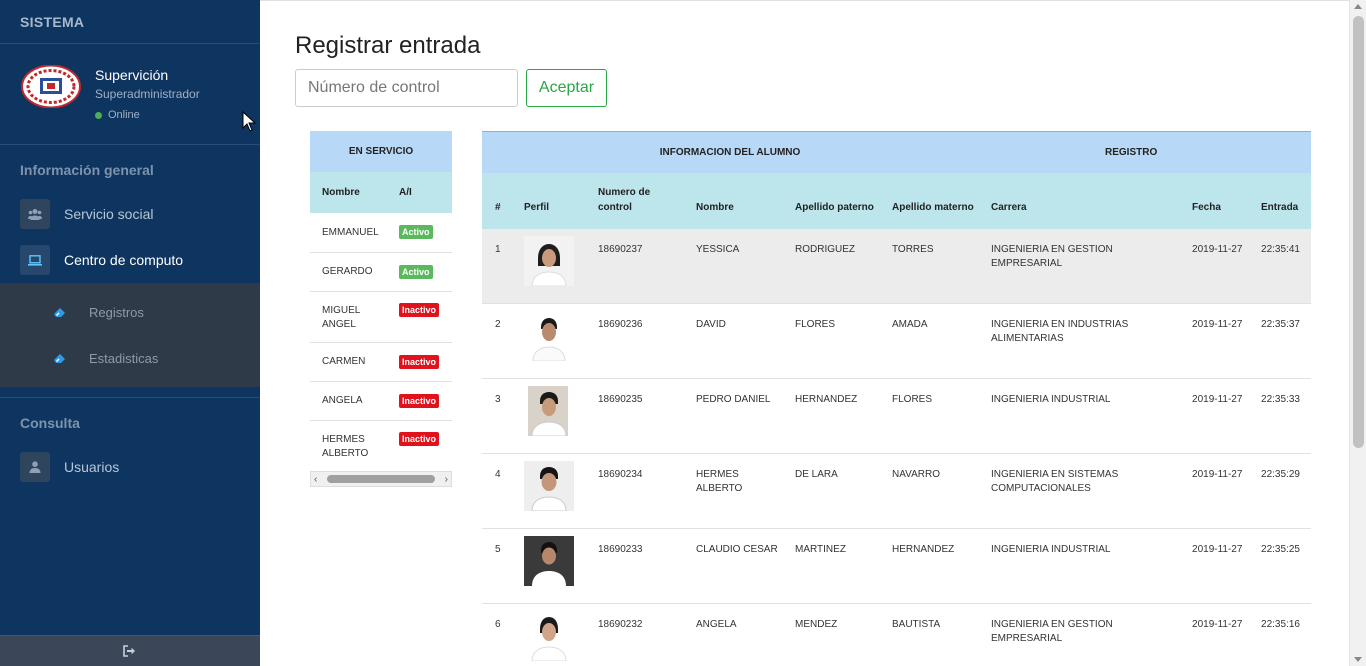 This screenshot has width=1366, height=666. Describe the element at coordinates (634, 266) in the screenshot. I see `control-number: 18690237` at that location.